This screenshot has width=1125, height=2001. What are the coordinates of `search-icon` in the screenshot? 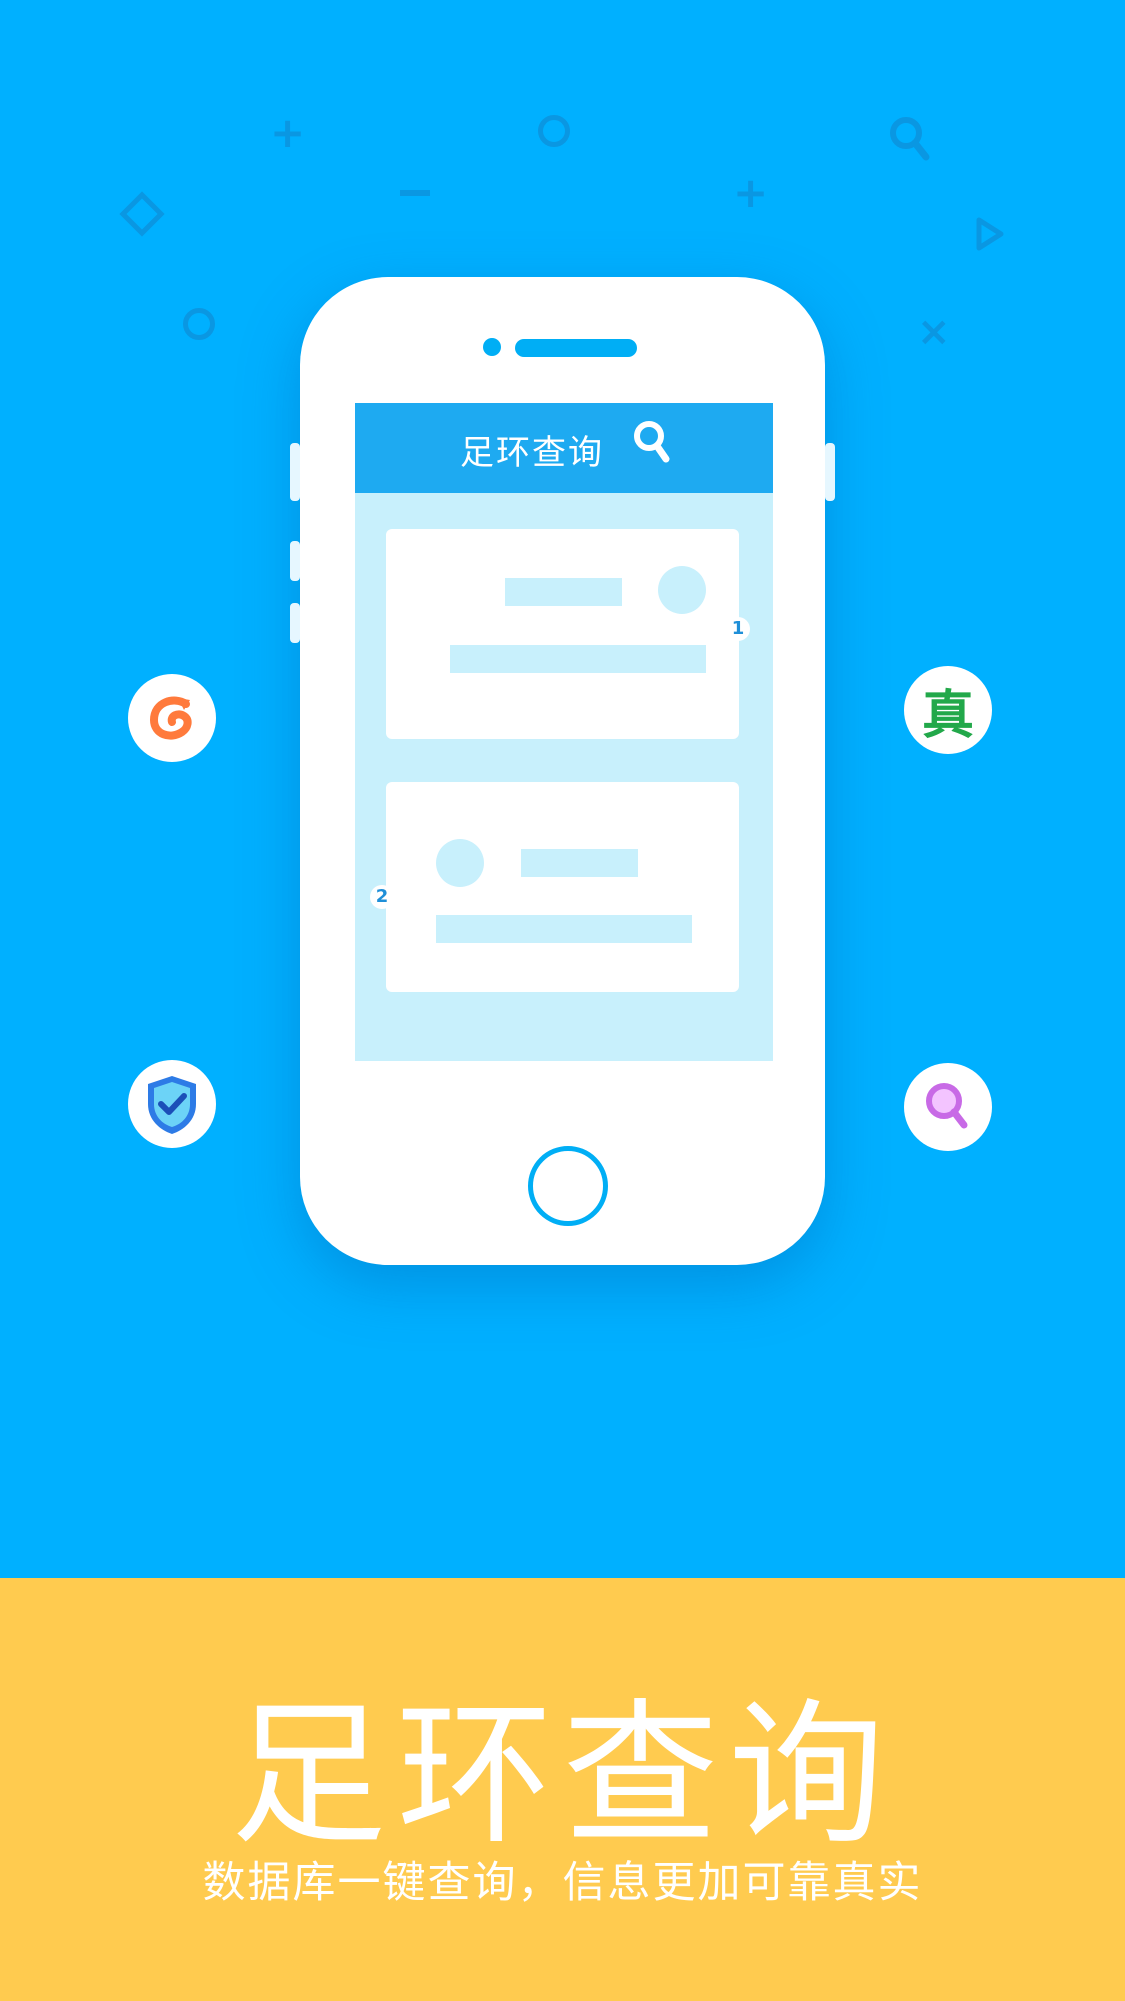 It's located at (652, 447).